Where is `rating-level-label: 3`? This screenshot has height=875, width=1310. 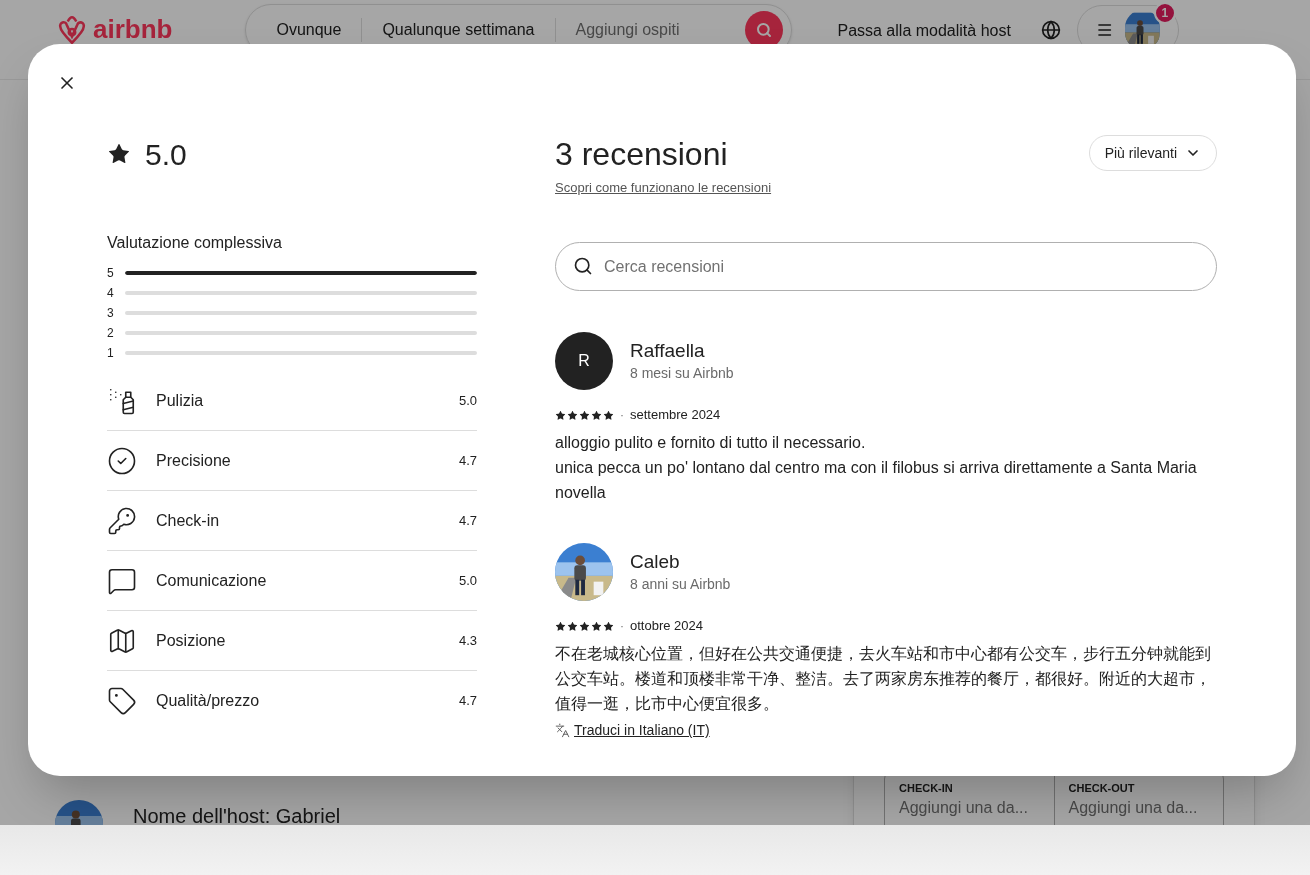 rating-level-label: 3 is located at coordinates (111, 313).